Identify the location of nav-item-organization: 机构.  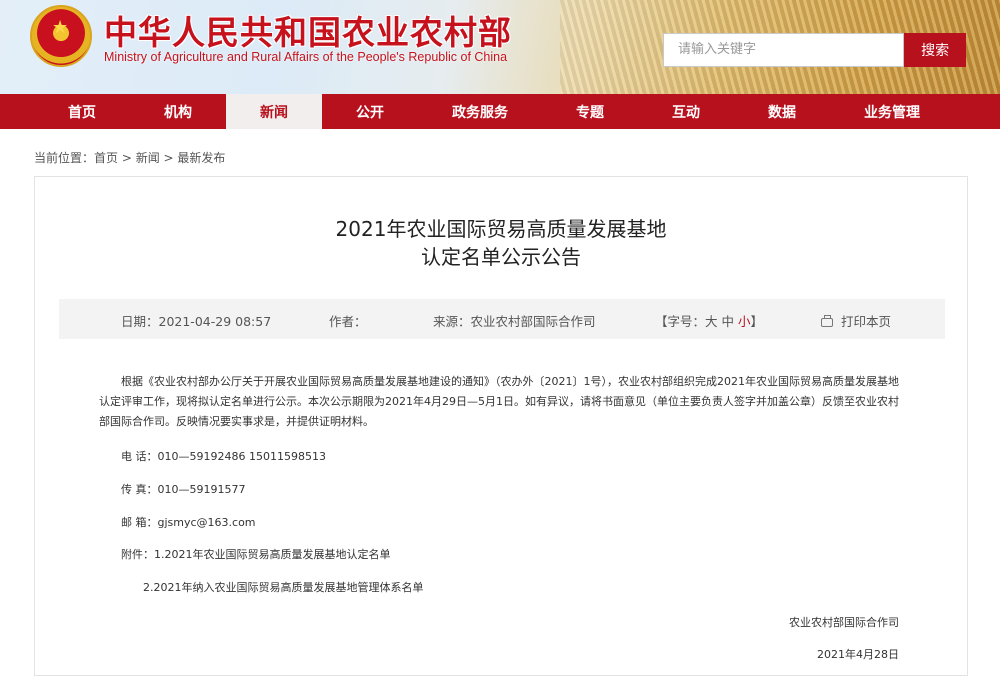
(178, 111).